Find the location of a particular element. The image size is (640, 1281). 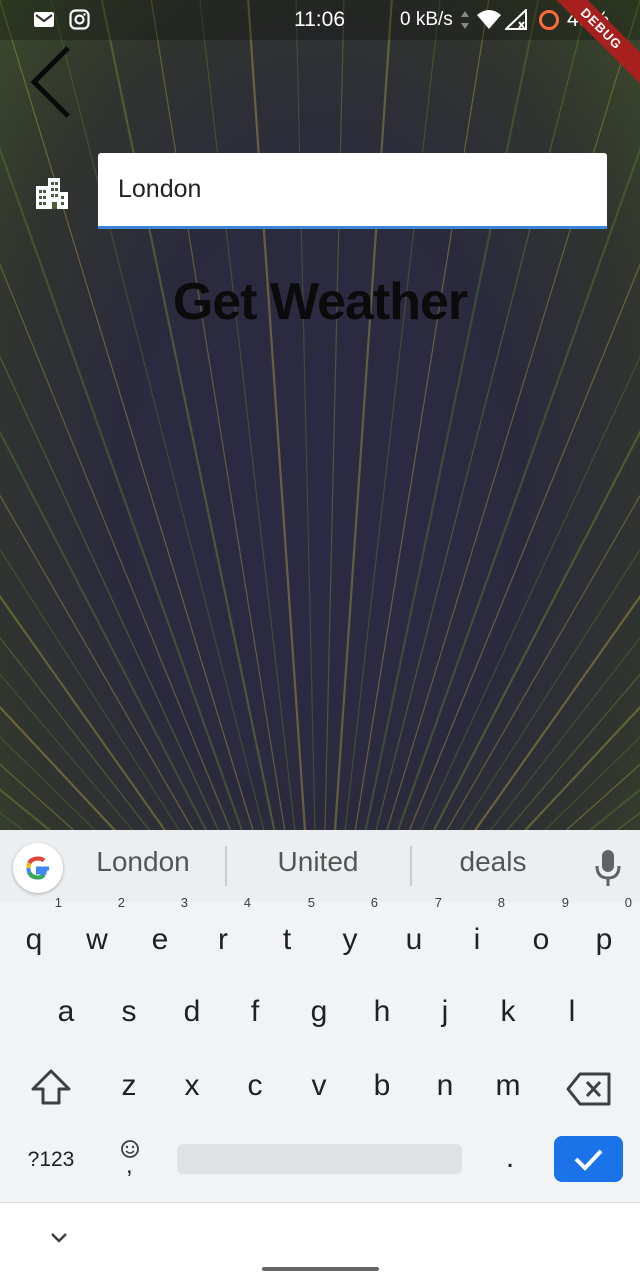

chevron-down-icon is located at coordinates (59, 1237).